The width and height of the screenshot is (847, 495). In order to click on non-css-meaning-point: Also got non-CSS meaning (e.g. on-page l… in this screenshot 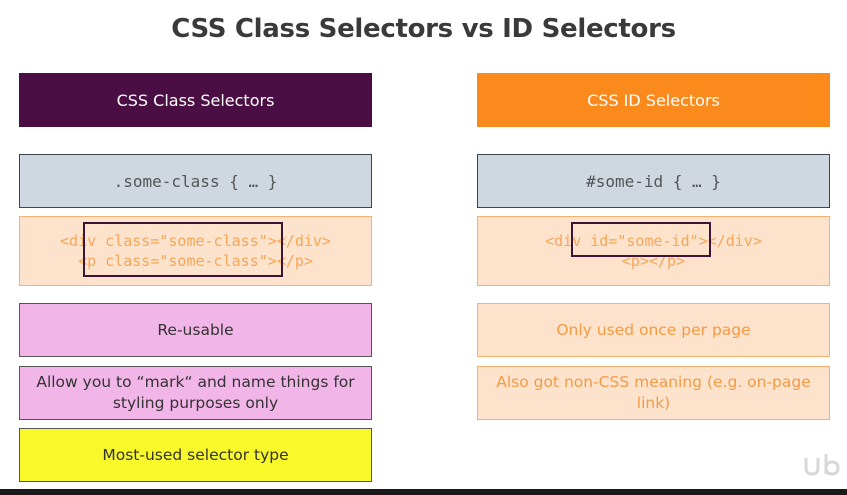, I will do `click(653, 393)`.